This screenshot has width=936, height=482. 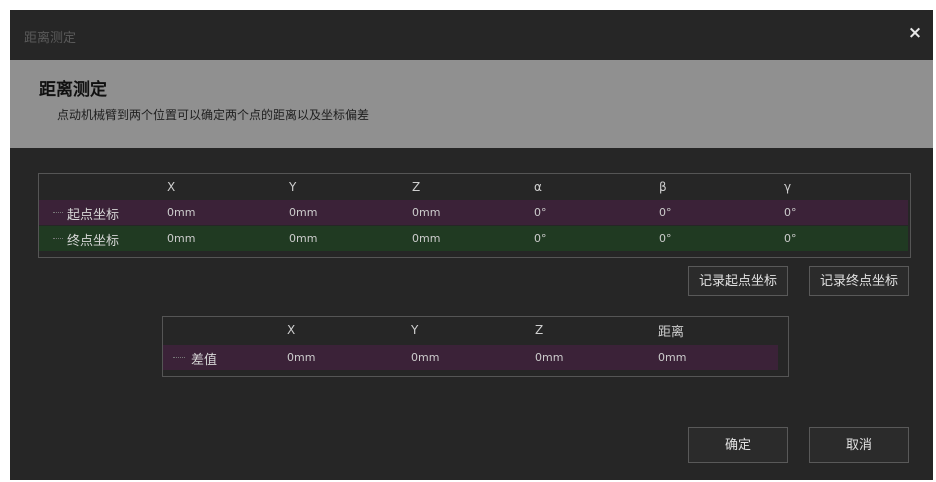 I want to click on table-row-end-point: 终点坐标 0mm 0mm 0mm 0° 0° 0°, so click(x=473, y=238).